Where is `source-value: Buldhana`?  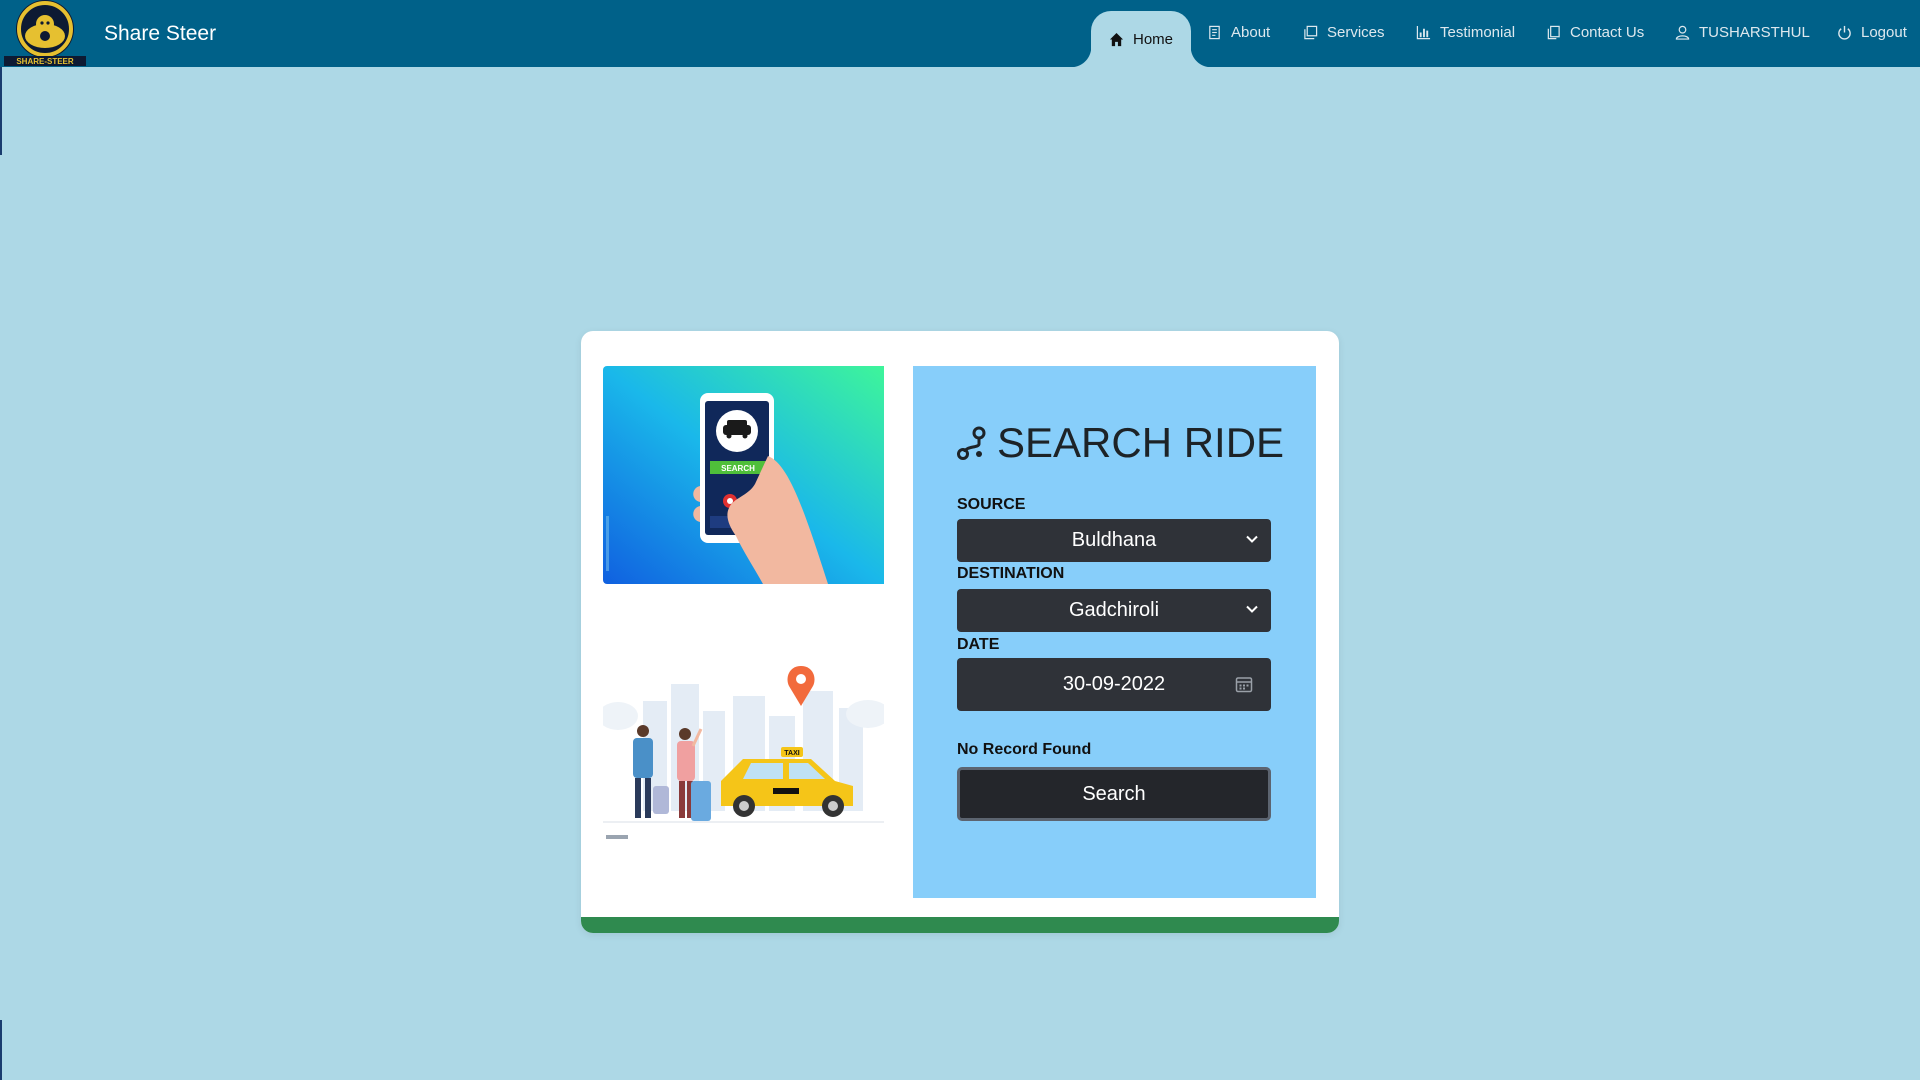
source-value: Buldhana is located at coordinates (1114, 540).